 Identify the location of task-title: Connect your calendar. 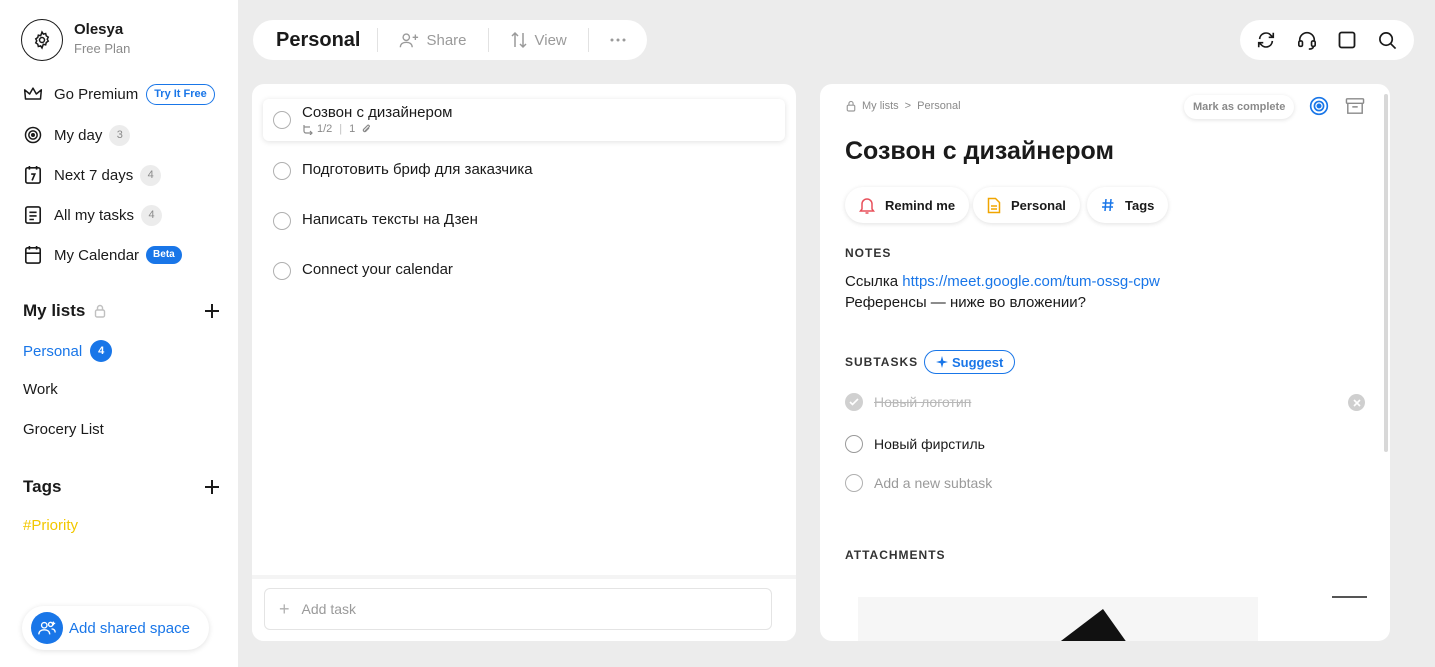
(377, 269).